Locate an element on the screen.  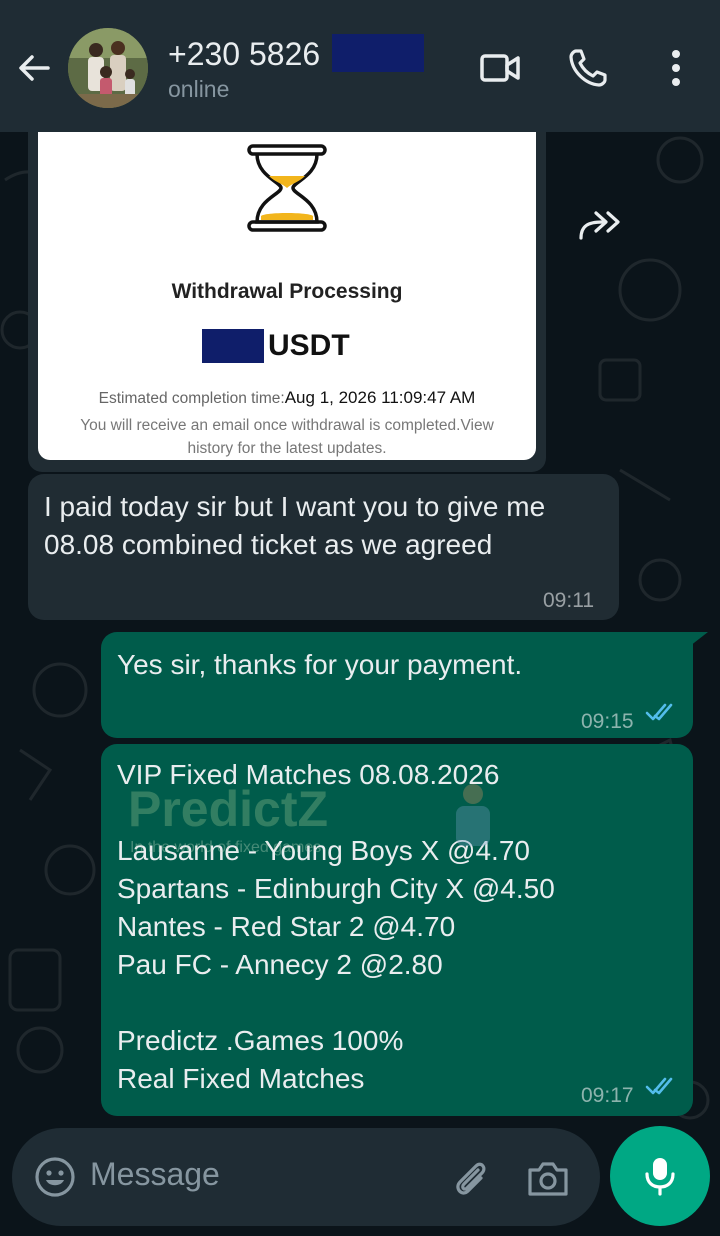
avatar is located at coordinates (108, 68).